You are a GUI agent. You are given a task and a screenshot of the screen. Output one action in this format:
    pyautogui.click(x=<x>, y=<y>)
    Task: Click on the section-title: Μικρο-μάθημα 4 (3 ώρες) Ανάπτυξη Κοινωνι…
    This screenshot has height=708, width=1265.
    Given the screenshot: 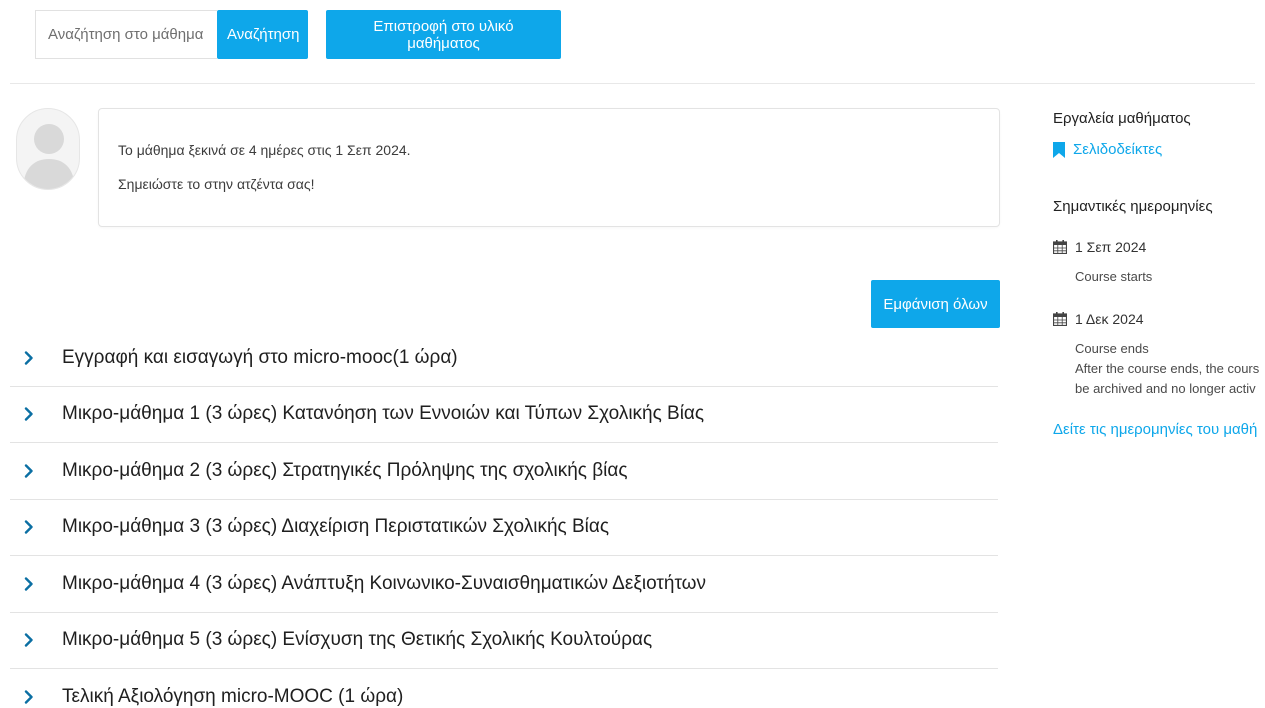 What is the action you would take?
    pyautogui.click(x=384, y=584)
    